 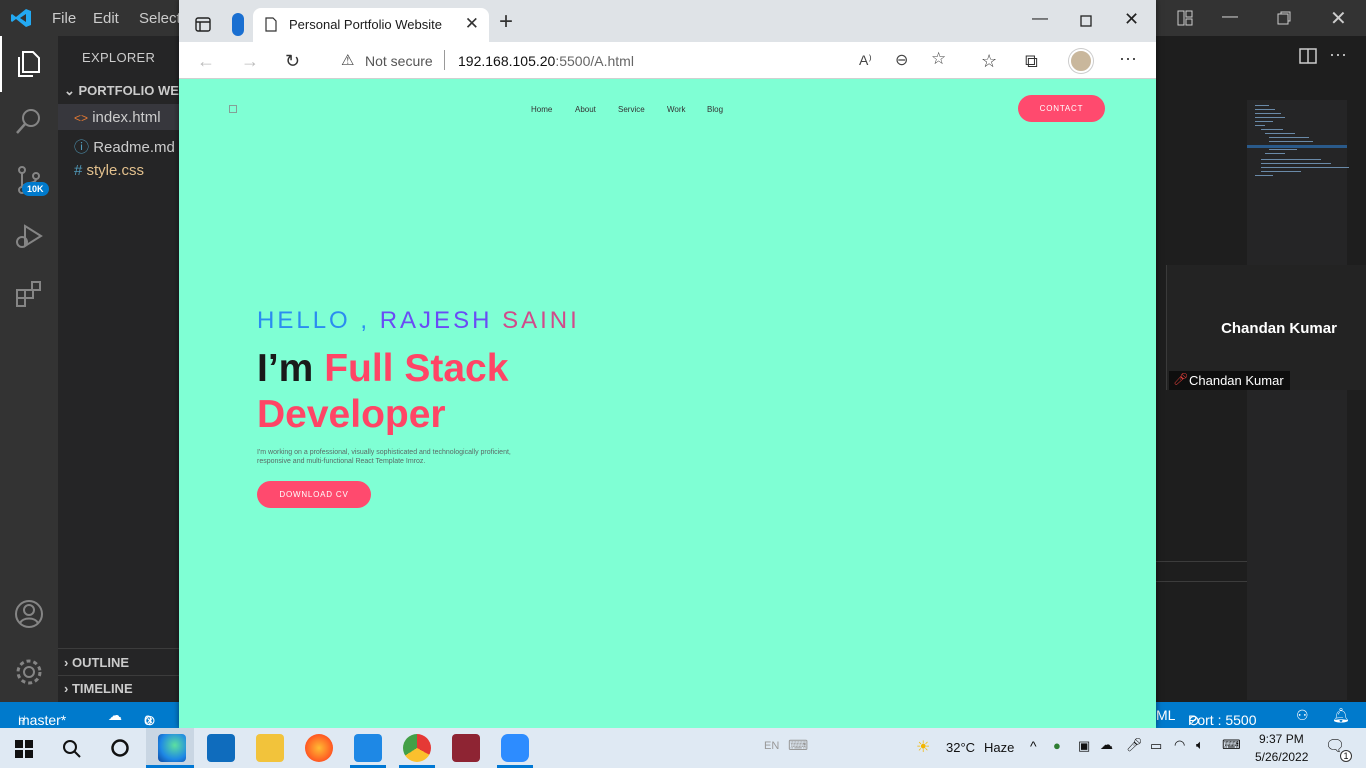 What do you see at coordinates (98, 688) in the screenshot?
I see `timeline-section: › TIMELINE` at bounding box center [98, 688].